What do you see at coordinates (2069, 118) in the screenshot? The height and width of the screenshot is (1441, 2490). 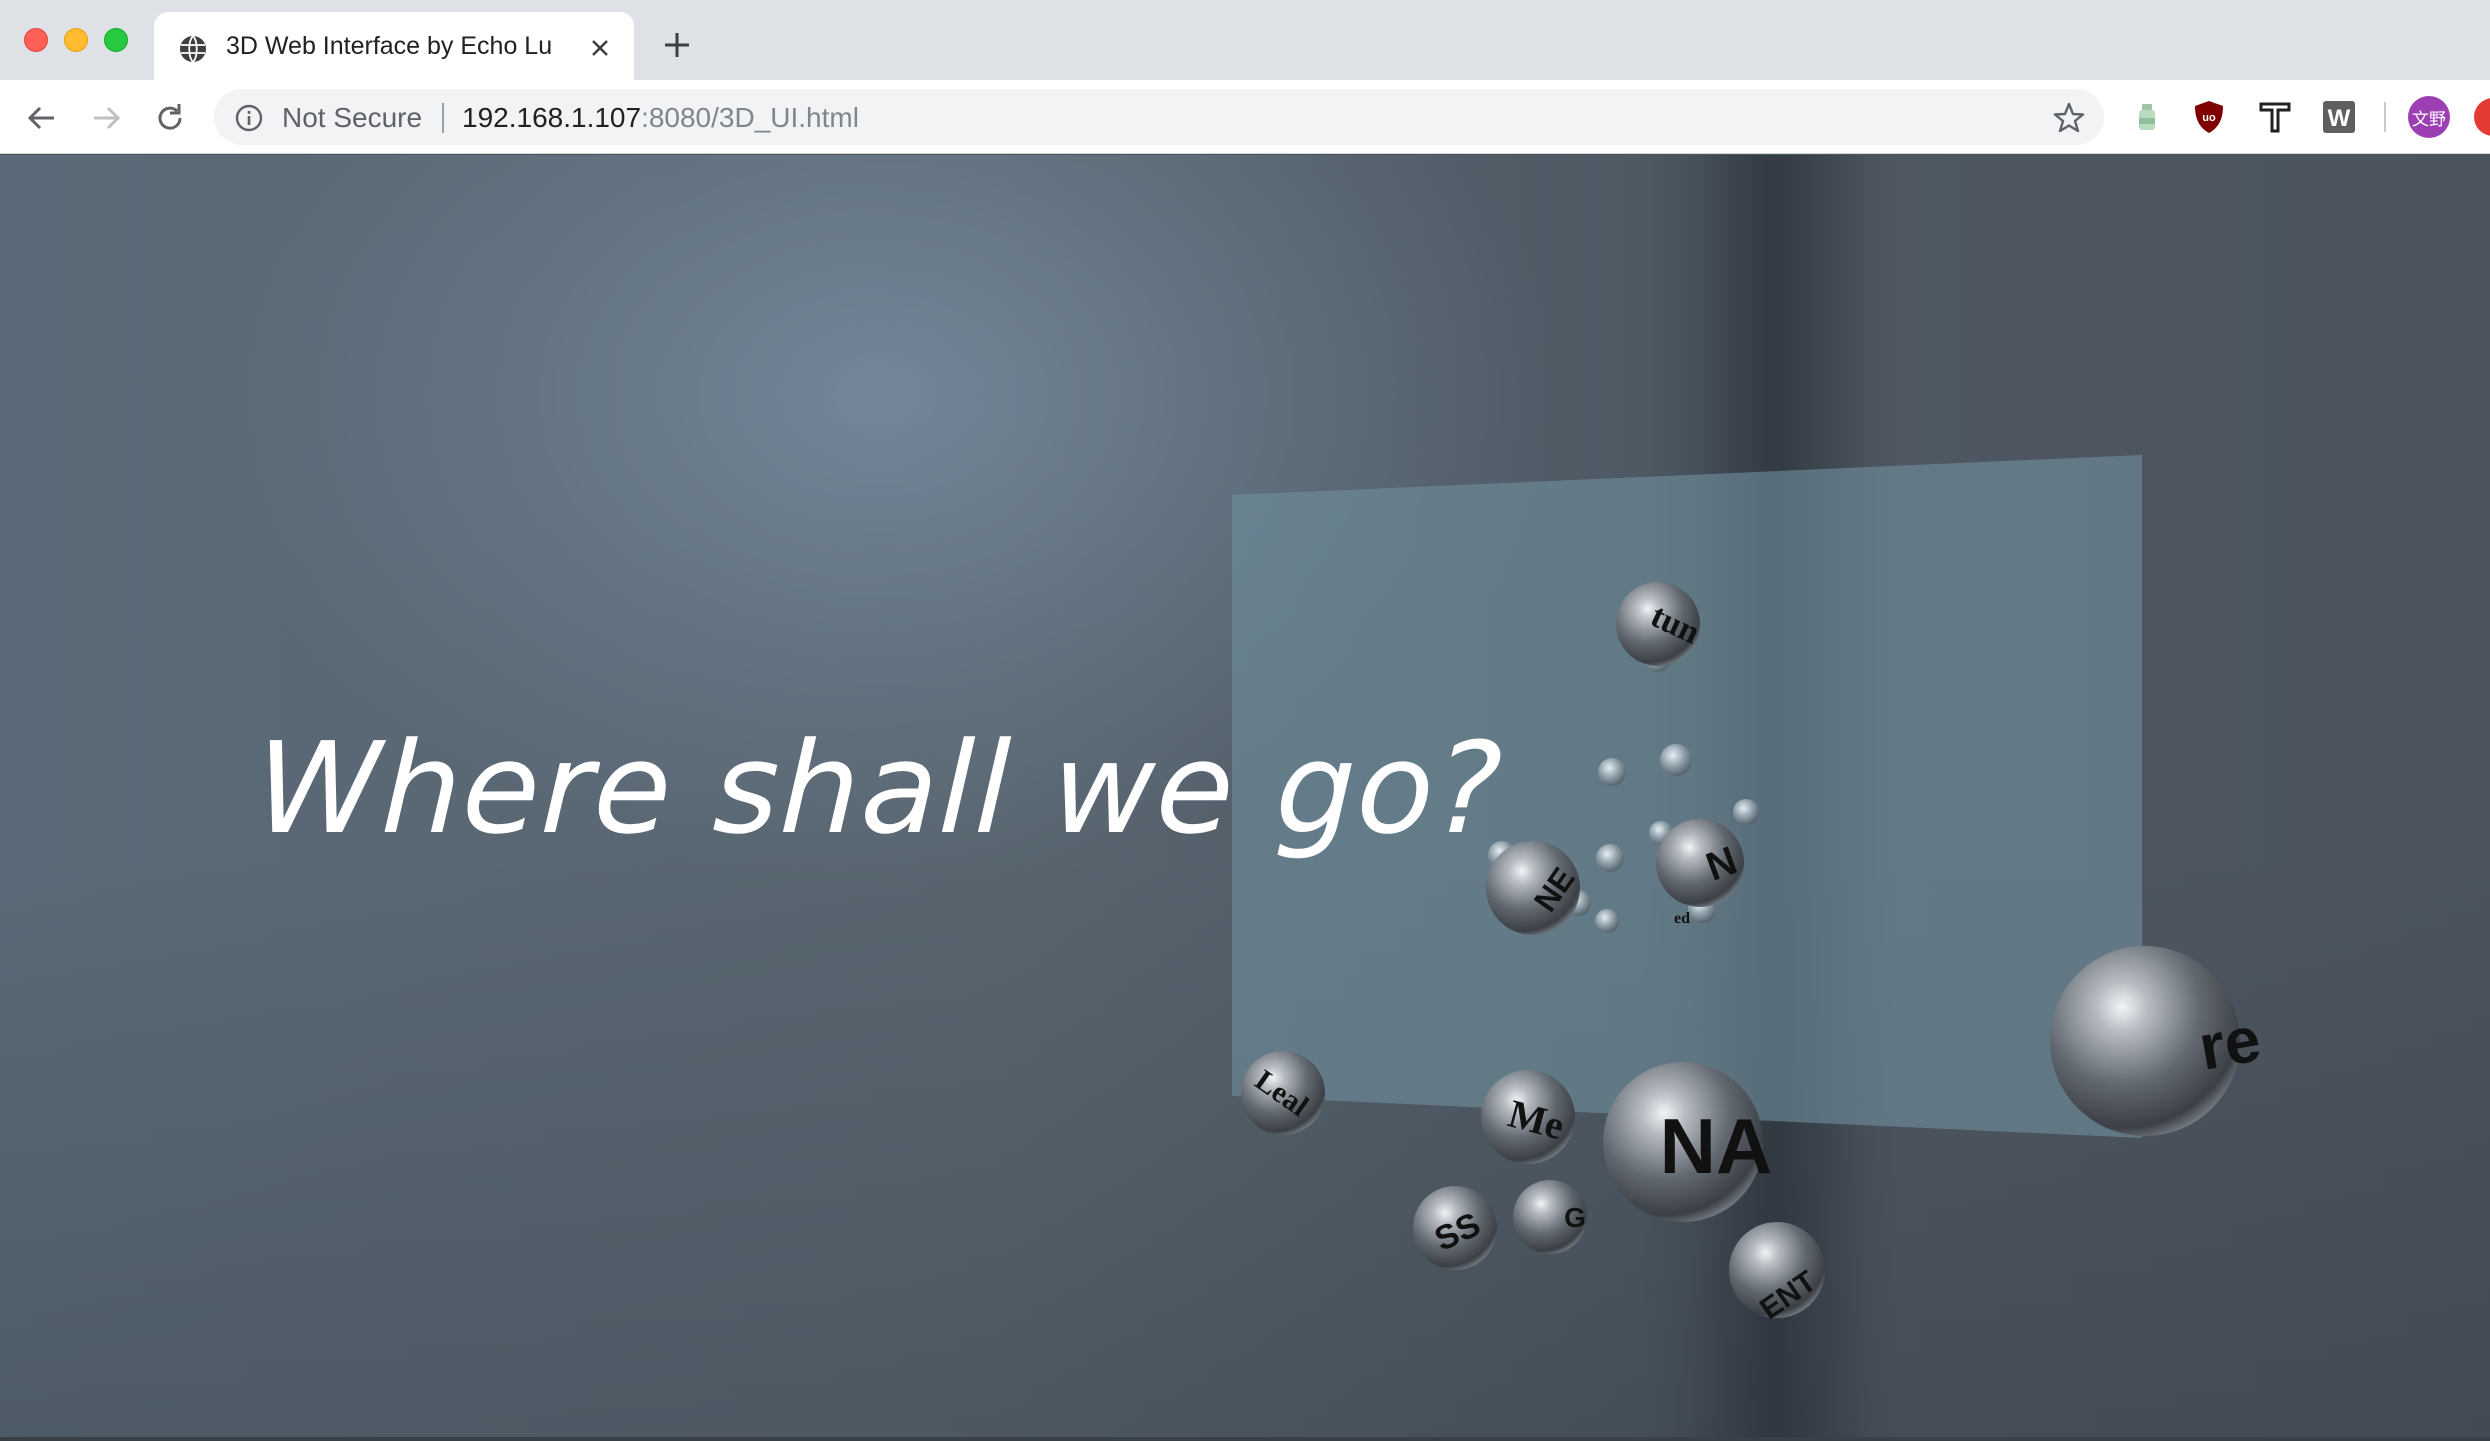 I see `star-icon` at bounding box center [2069, 118].